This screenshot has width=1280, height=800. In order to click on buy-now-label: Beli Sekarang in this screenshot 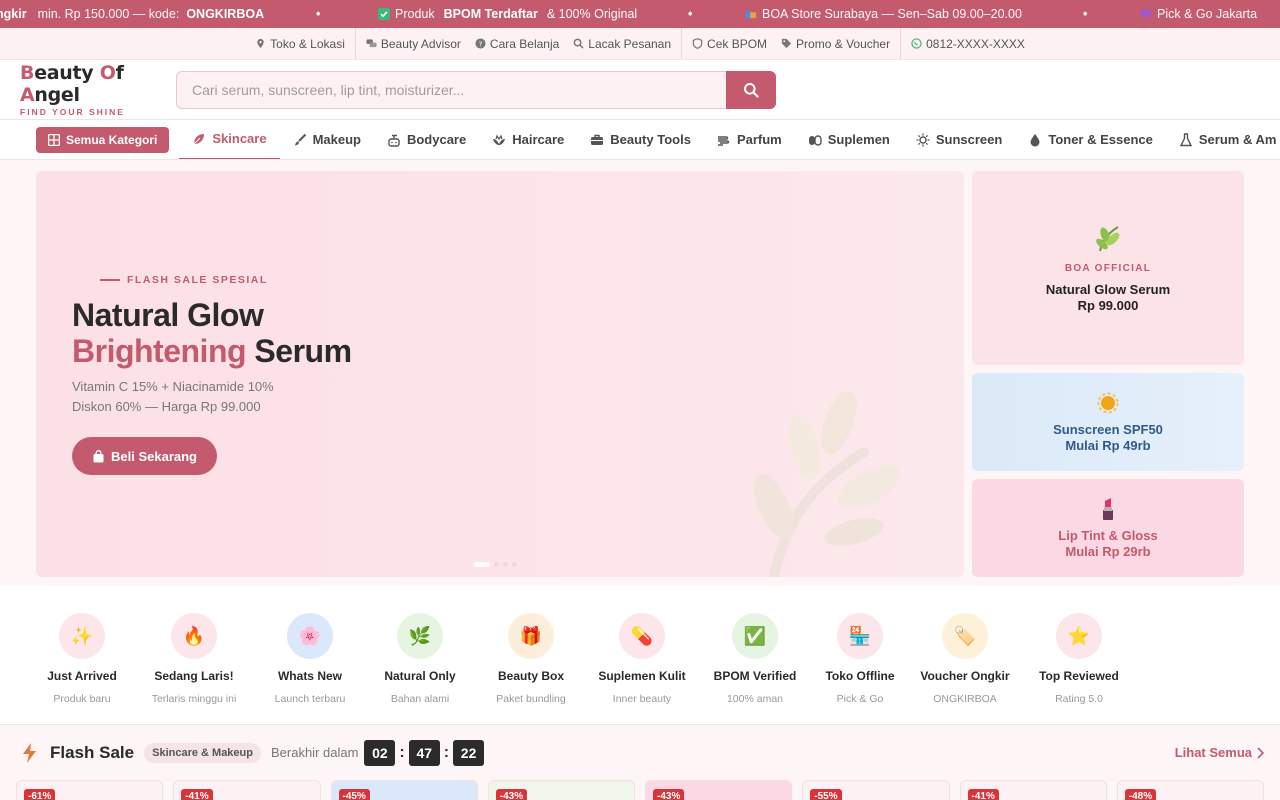, I will do `click(154, 456)`.